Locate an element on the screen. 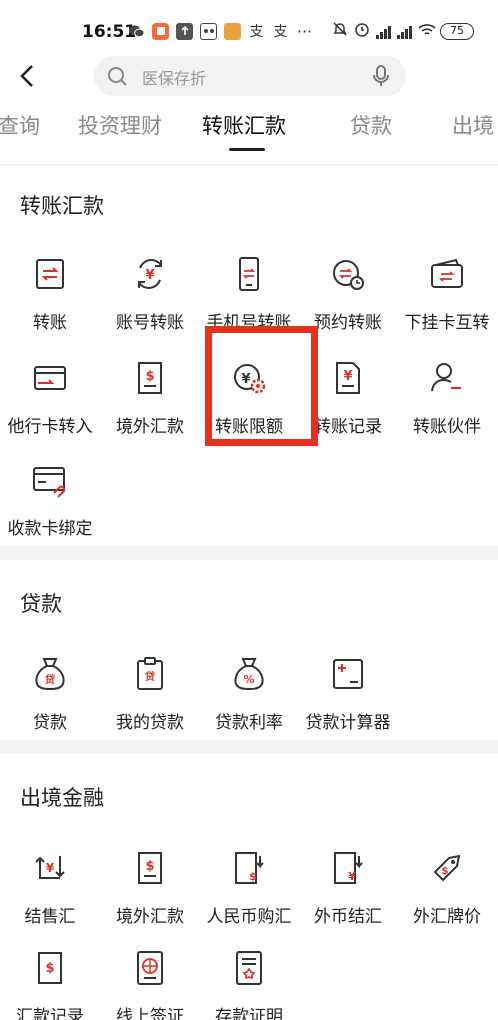 The height and width of the screenshot is (1020, 498). linked-card-transfer-item: 下挂卡互转 is located at coordinates (447, 306).